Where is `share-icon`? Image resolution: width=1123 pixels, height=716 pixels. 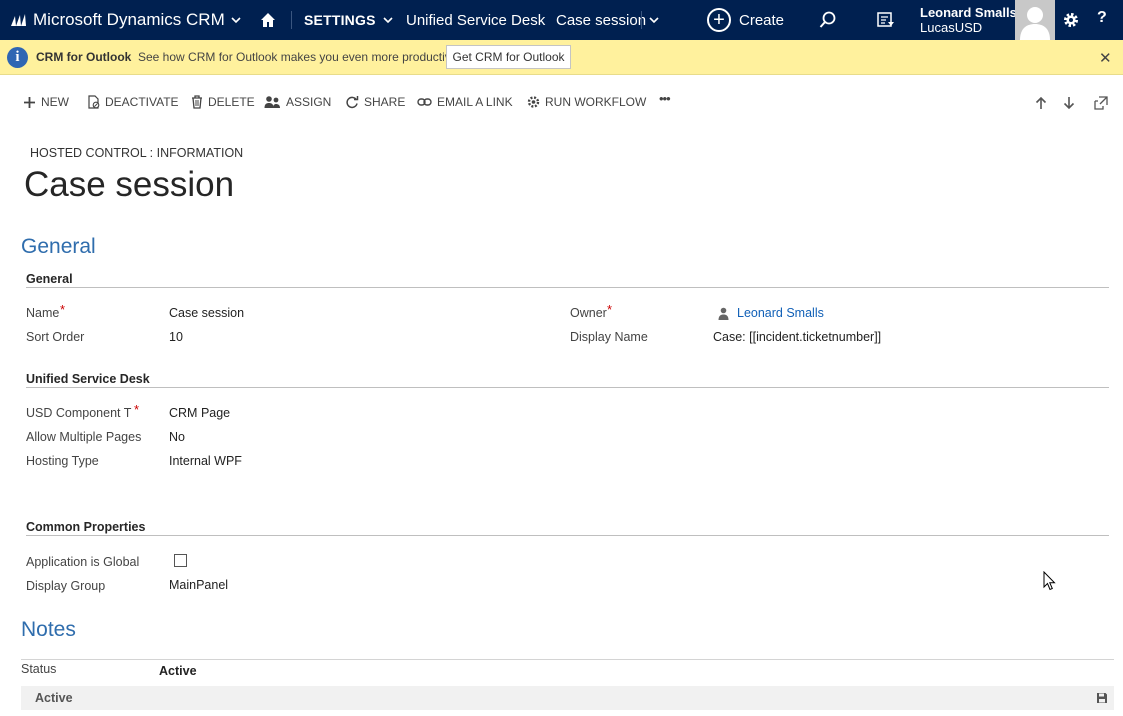
share-icon is located at coordinates (352, 102).